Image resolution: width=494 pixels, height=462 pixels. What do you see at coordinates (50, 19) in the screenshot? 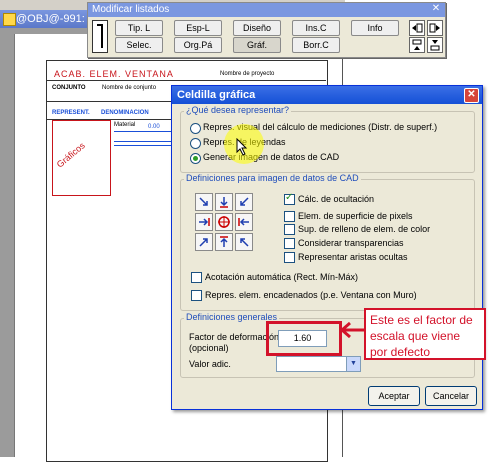
I see `background-window-title: @OBJ@-991:` at bounding box center [50, 19].